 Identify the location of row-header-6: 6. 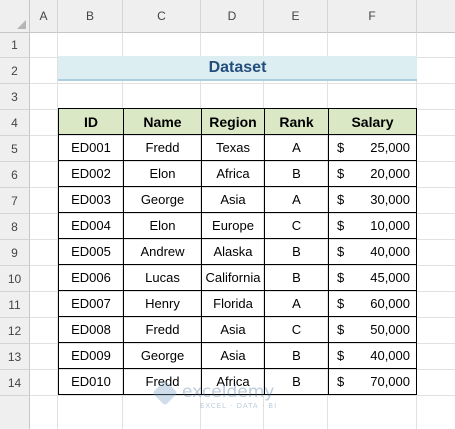
(15, 175).